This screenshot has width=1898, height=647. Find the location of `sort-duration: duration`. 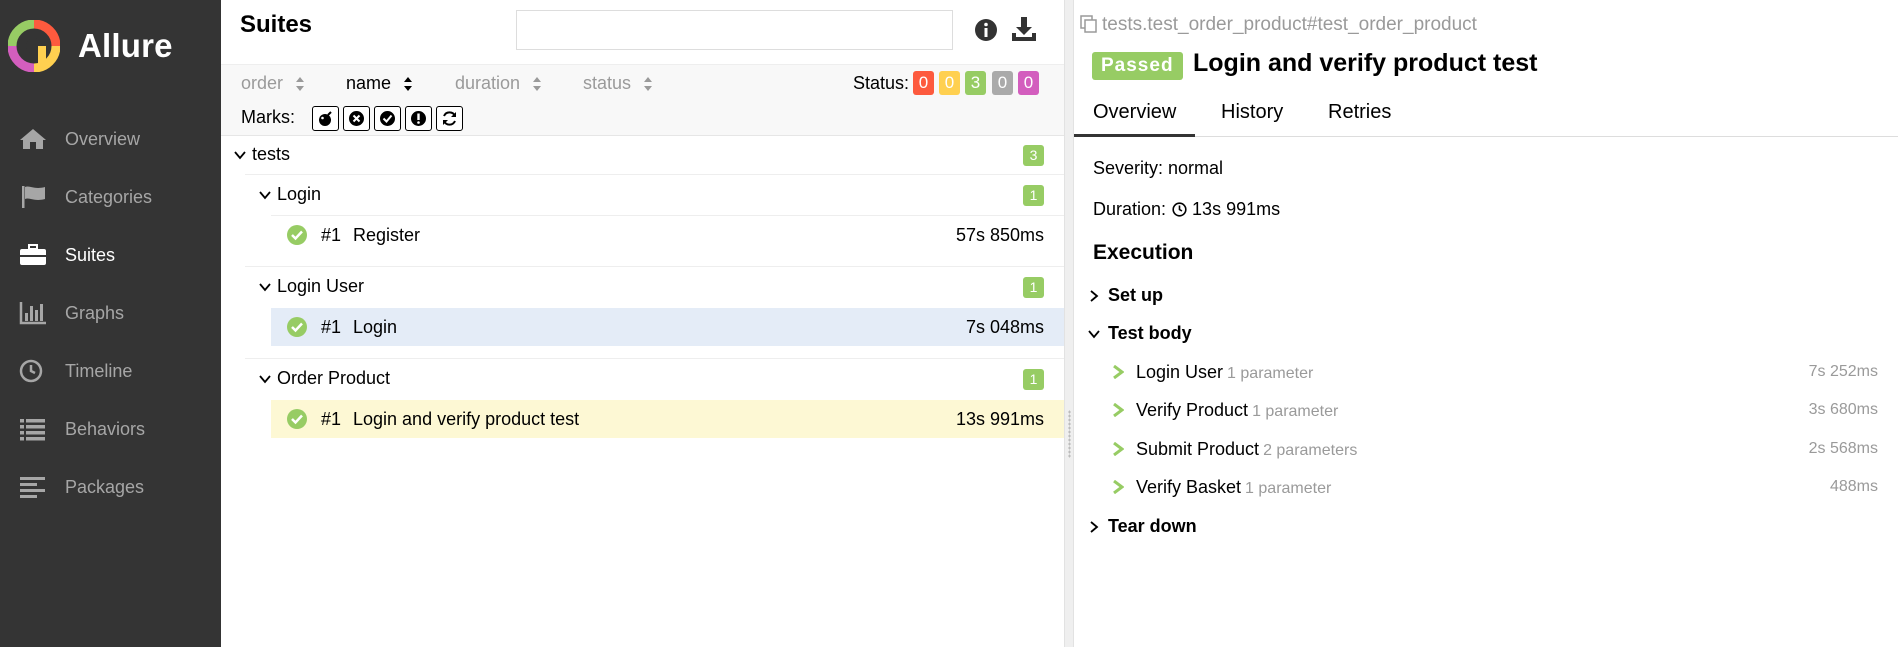

sort-duration: duration is located at coordinates (498, 83).